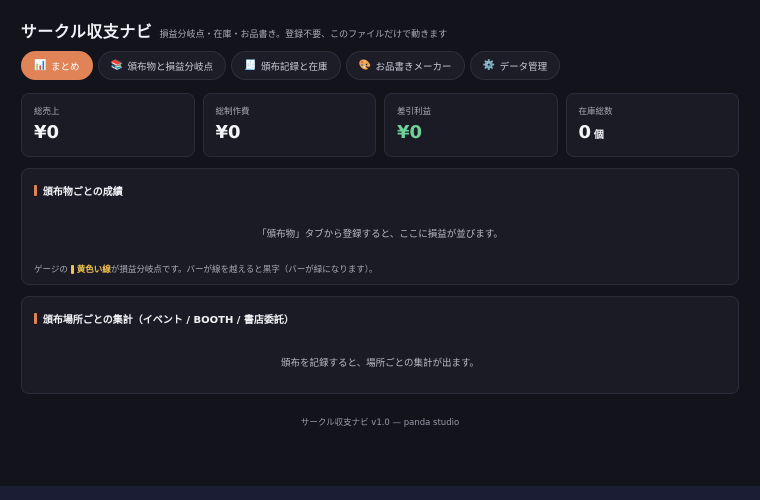 This screenshot has height=500, width=760. Describe the element at coordinates (413, 67) in the screenshot. I see `tab-label: お品書きメーカー` at that location.